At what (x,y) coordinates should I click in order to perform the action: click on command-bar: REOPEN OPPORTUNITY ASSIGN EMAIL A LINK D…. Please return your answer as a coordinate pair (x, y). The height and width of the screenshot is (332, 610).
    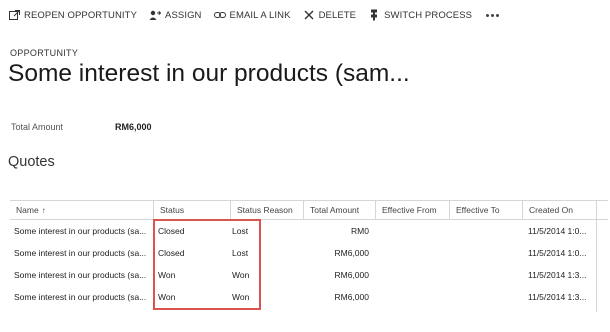
    Looking at the image, I should click on (304, 15).